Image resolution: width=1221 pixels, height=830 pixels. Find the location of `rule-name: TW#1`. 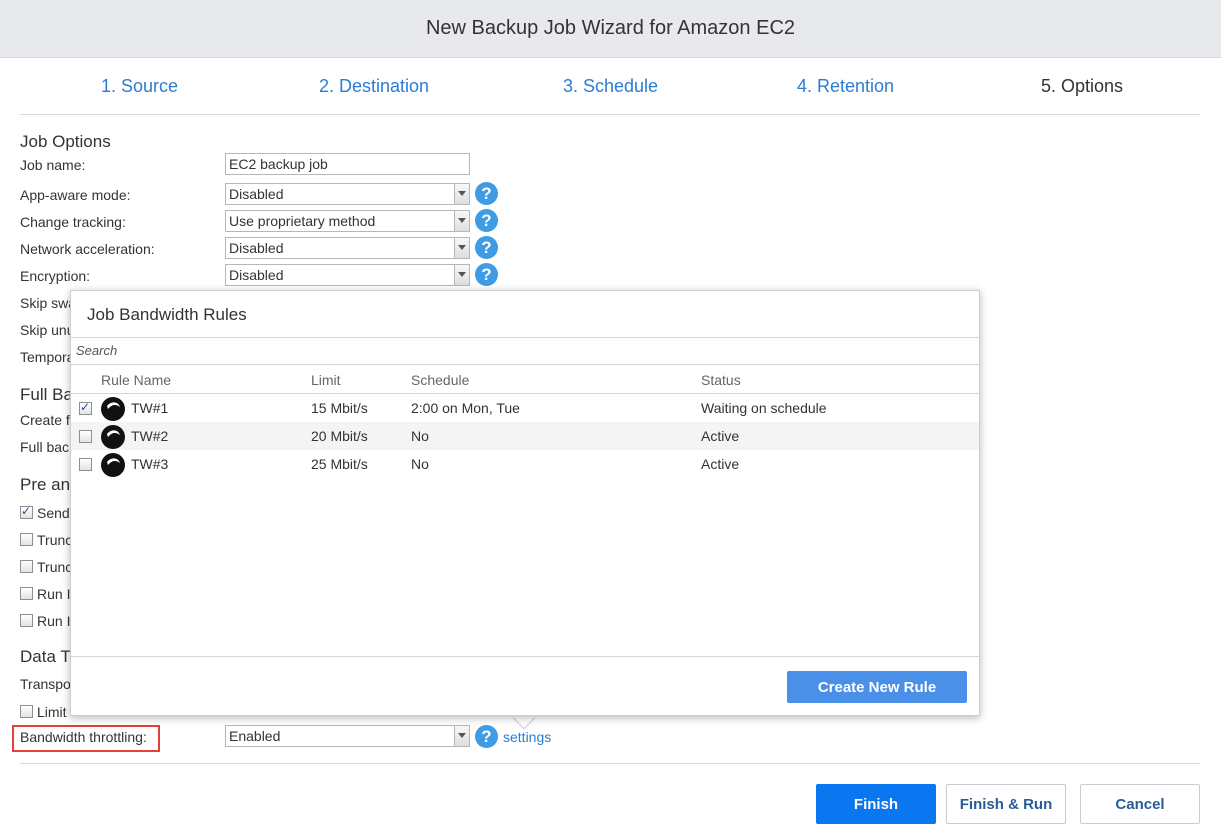

rule-name: TW#1 is located at coordinates (150, 408).